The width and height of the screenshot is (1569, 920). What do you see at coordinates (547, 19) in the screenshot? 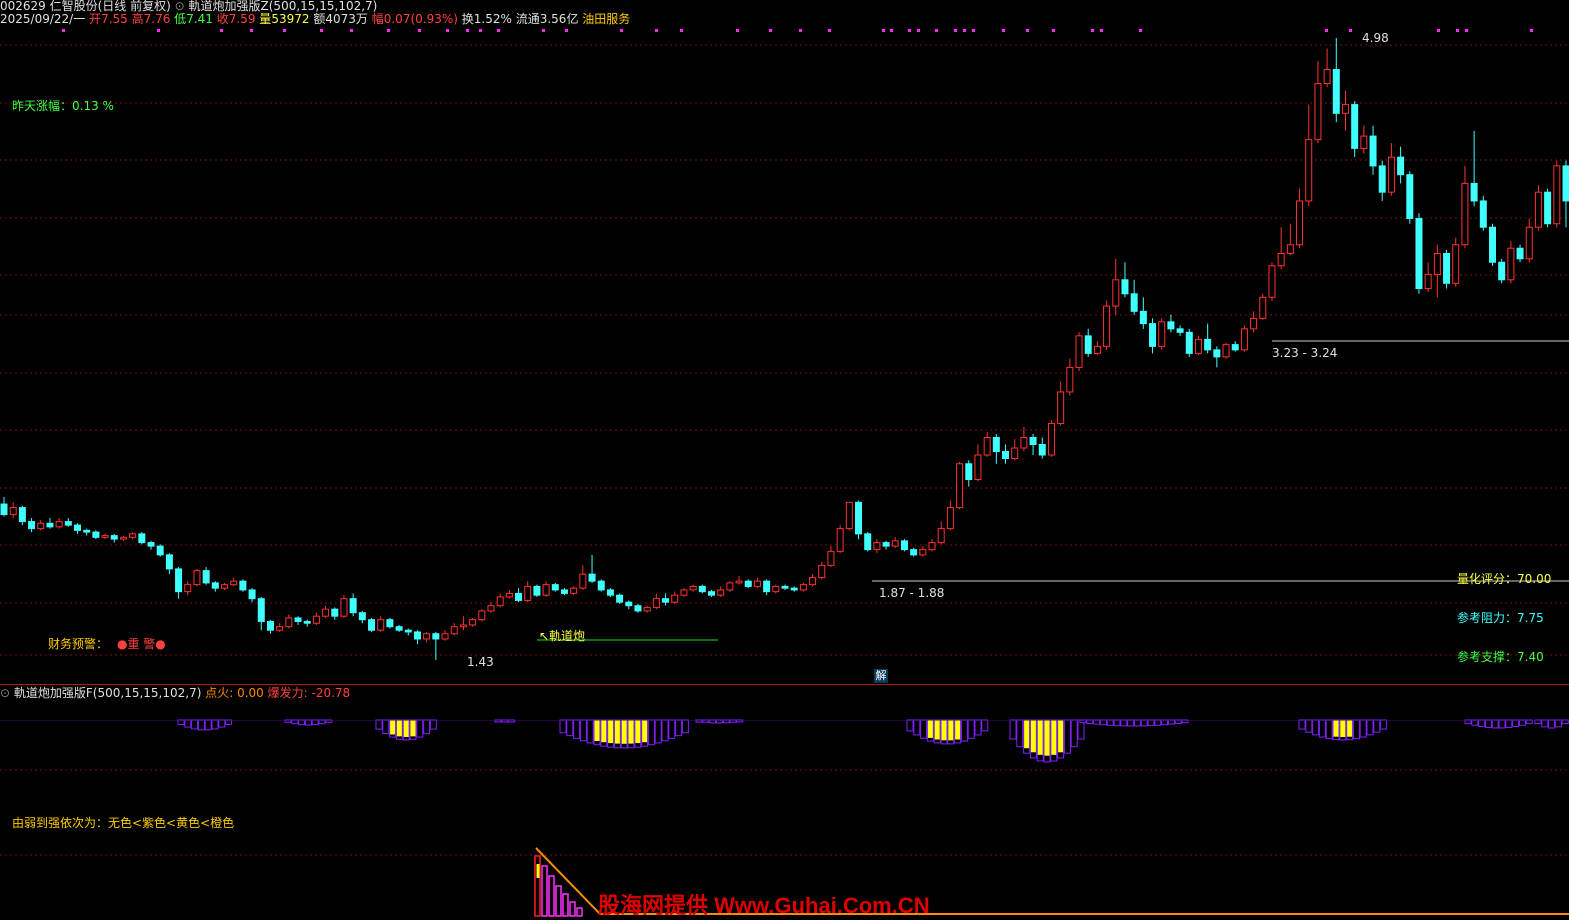
I see `float-cap: 流通3.56亿` at bounding box center [547, 19].